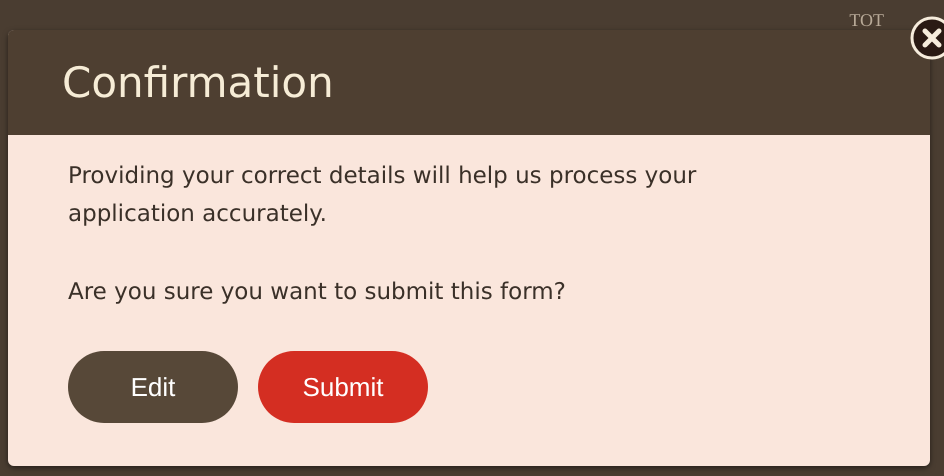  I want to click on dialog-message: Are you sure you want to submit this form?, so click(317, 292).